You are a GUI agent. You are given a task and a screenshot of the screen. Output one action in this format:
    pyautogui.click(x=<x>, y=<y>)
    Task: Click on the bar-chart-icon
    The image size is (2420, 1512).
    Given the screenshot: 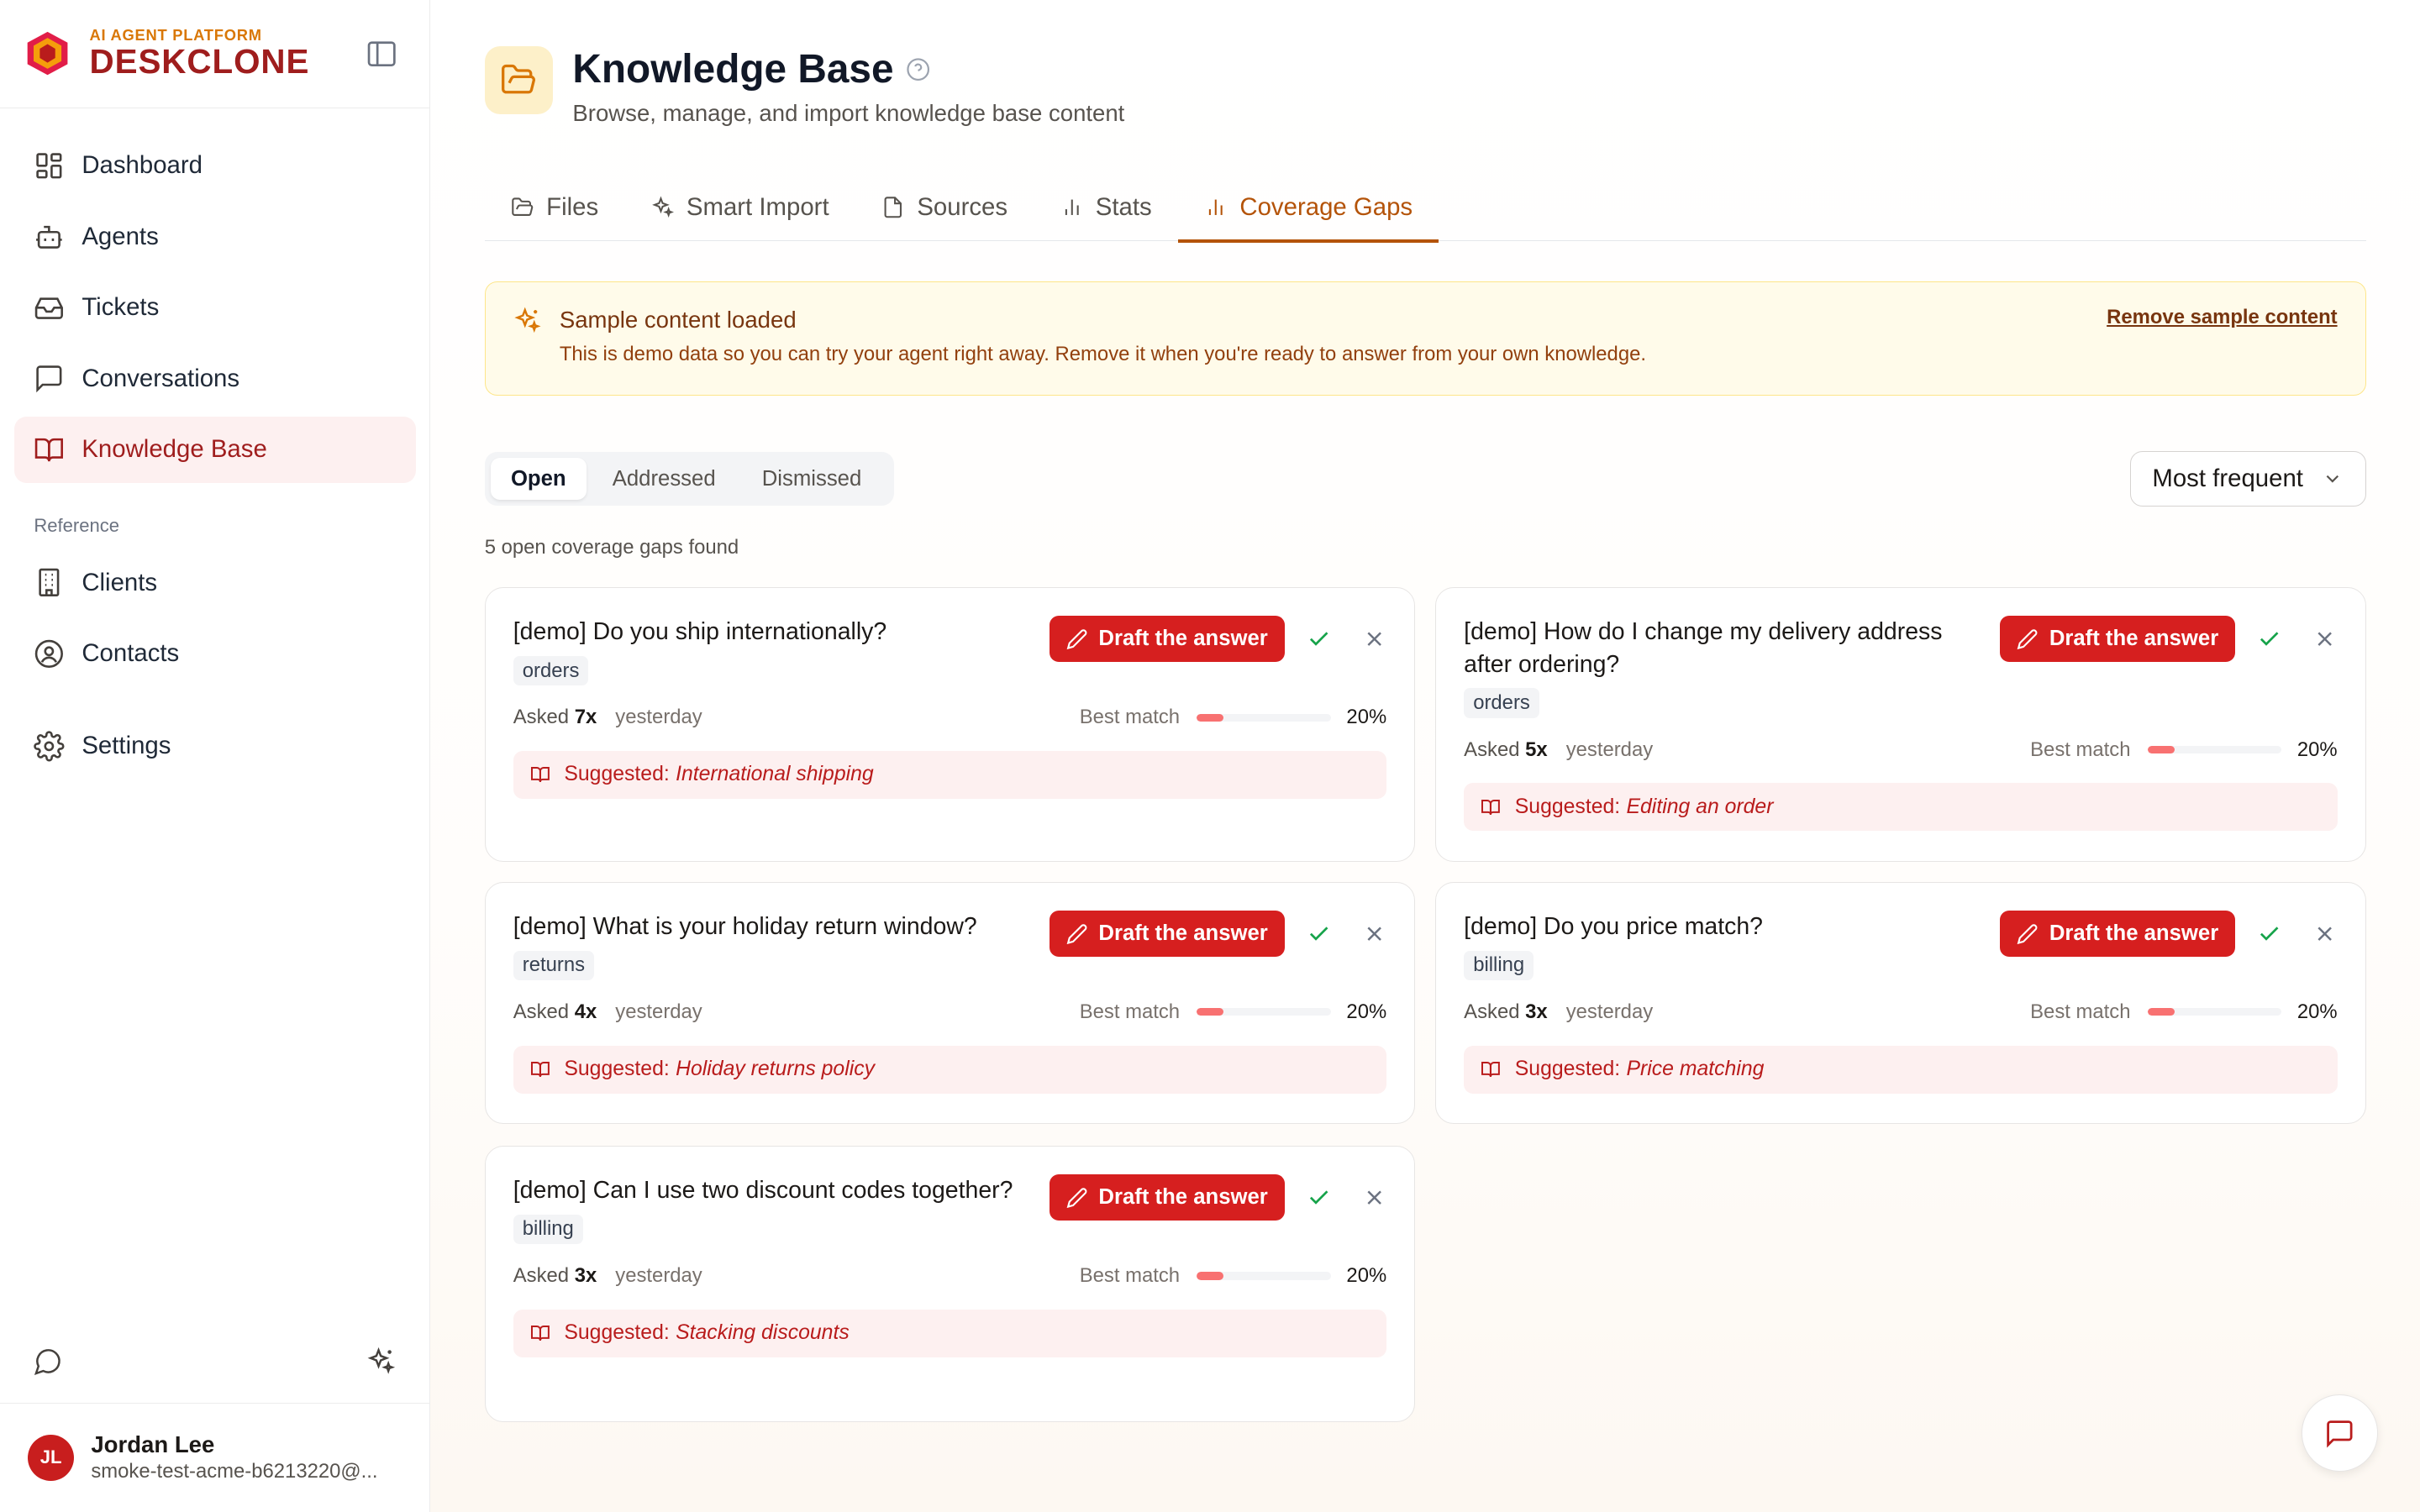 What is the action you would take?
    pyautogui.click(x=1215, y=207)
    